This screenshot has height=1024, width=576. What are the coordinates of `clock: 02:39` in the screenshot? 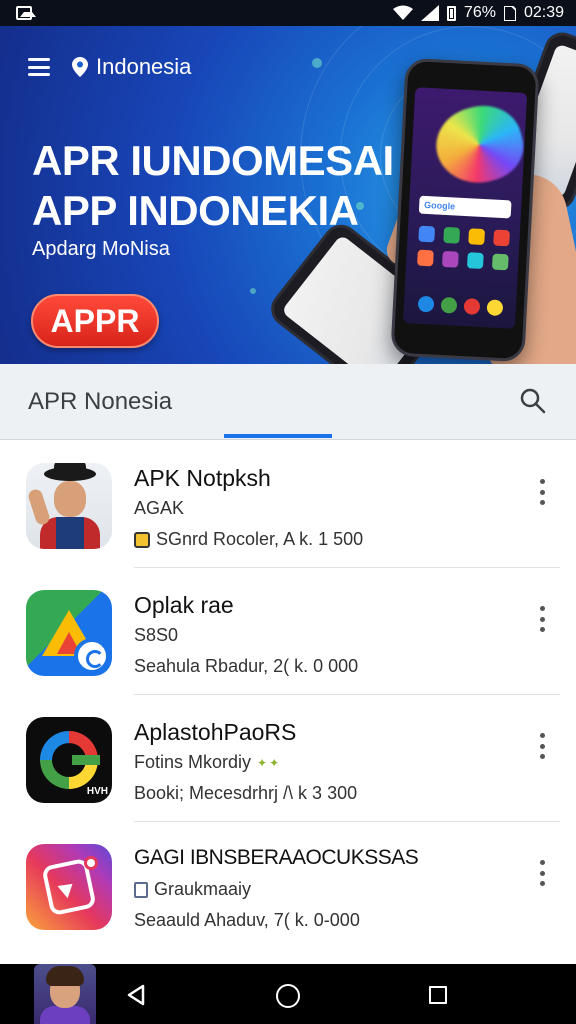 It's located at (543, 12).